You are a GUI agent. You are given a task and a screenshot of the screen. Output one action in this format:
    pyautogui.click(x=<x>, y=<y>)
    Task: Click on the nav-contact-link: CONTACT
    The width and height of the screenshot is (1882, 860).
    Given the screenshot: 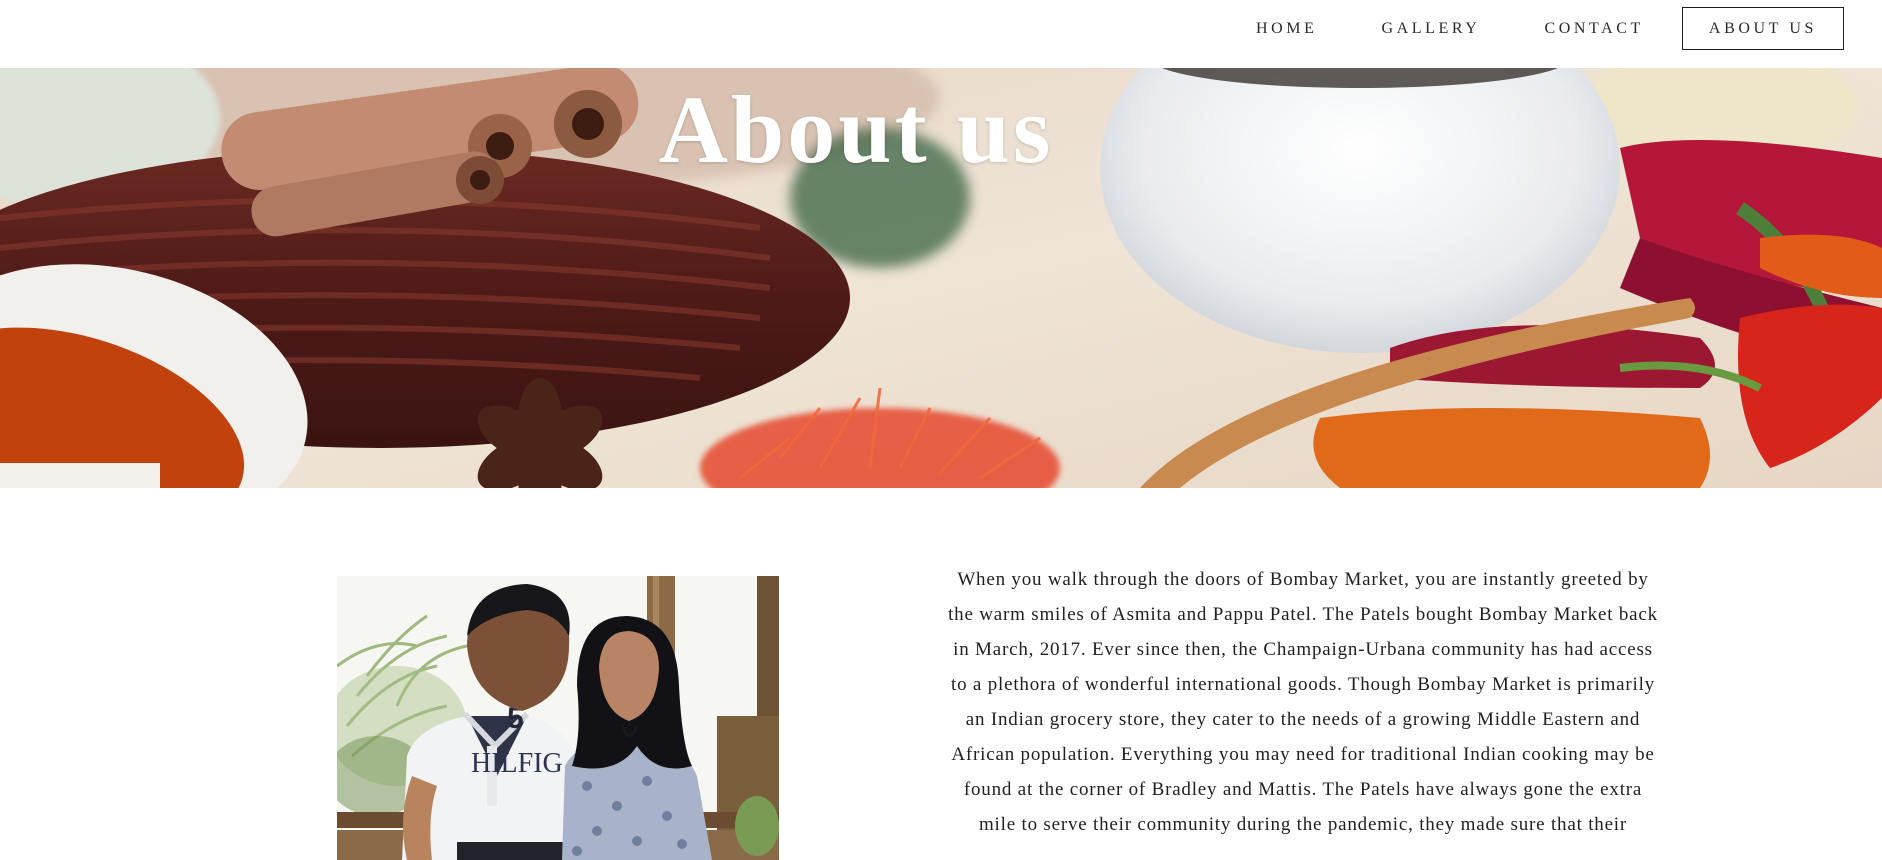 What is the action you would take?
    pyautogui.click(x=1593, y=28)
    